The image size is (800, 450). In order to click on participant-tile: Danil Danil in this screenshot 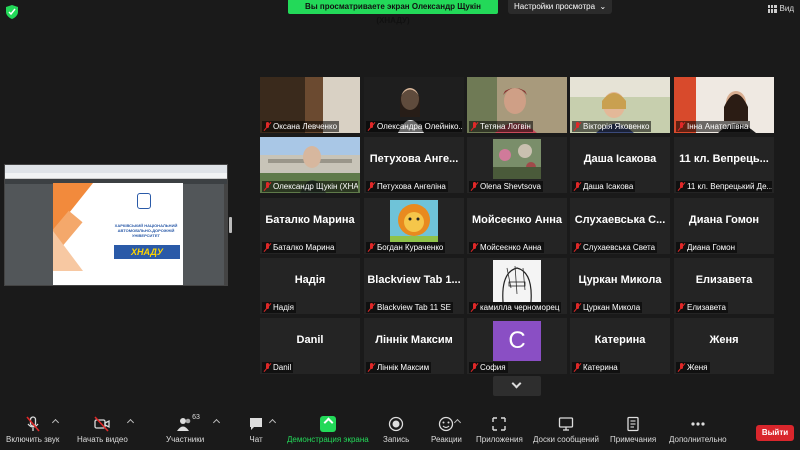, I will do `click(310, 346)`.